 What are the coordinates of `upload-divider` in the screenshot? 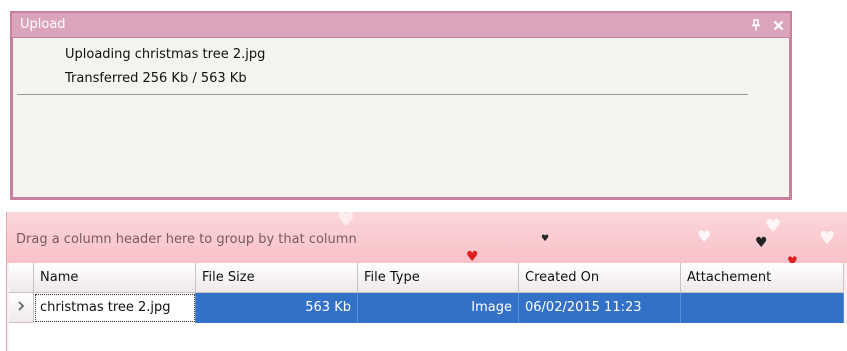 It's located at (382, 94).